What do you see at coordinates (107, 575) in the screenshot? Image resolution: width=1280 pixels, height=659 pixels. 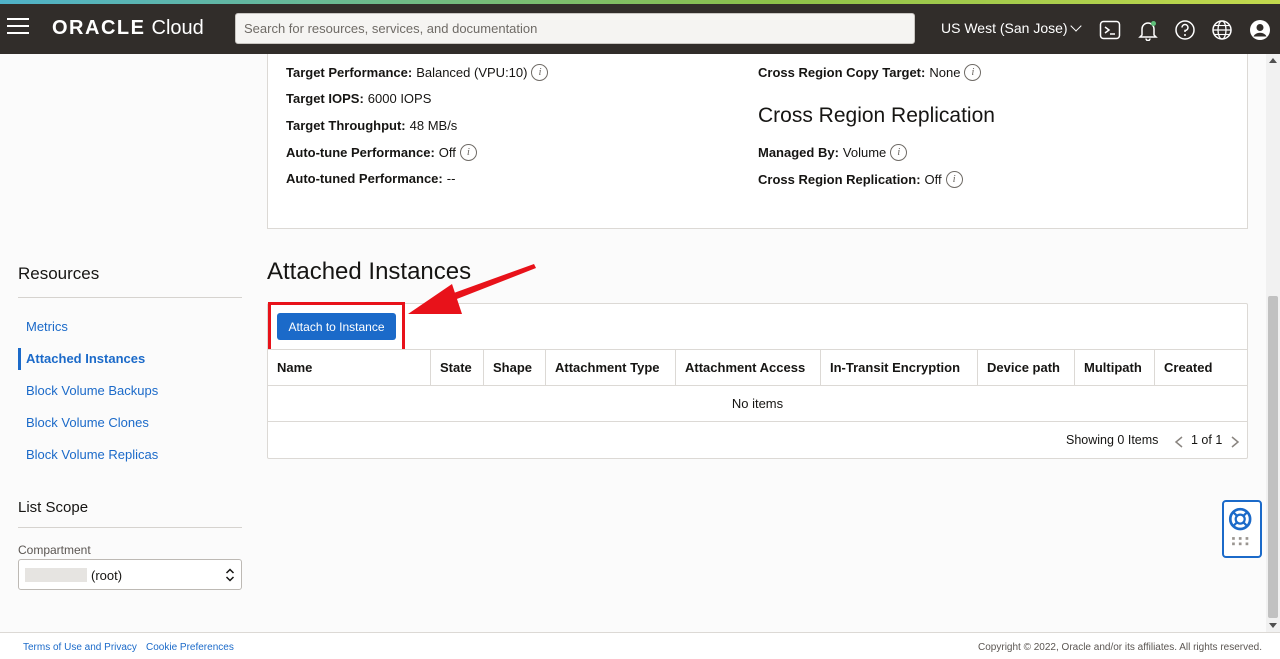 I see `compartment-value: (root)` at bounding box center [107, 575].